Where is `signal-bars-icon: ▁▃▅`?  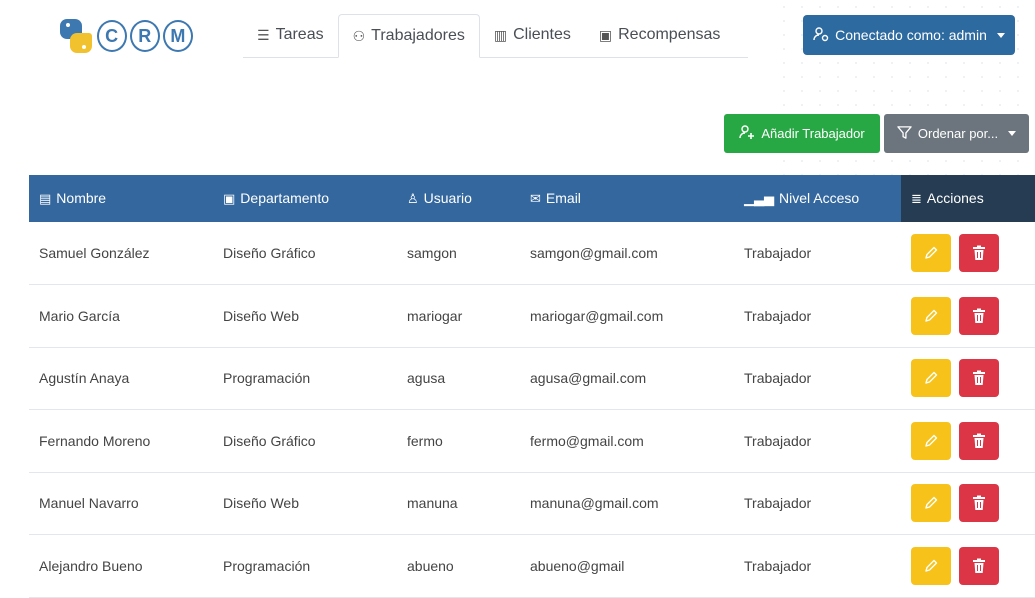 signal-bars-icon: ▁▃▅ is located at coordinates (759, 198).